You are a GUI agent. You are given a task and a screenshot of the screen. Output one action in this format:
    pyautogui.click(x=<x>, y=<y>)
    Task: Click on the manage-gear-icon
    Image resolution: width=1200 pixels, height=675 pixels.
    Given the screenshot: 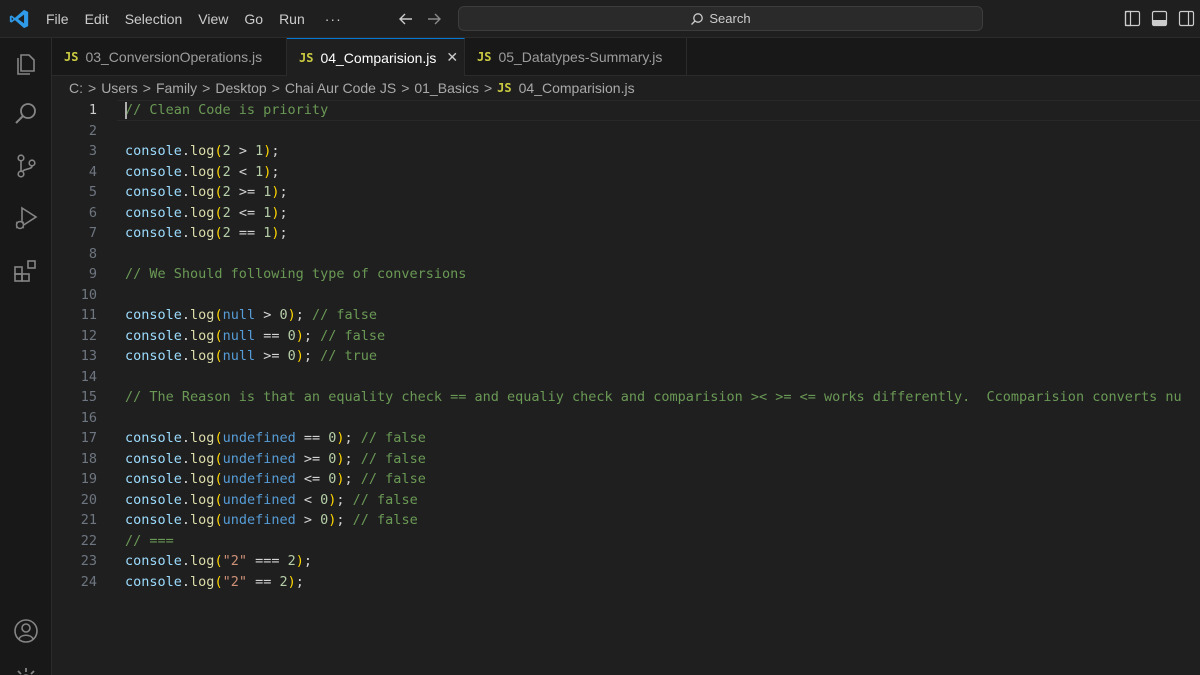 What is the action you would take?
    pyautogui.click(x=26, y=670)
    